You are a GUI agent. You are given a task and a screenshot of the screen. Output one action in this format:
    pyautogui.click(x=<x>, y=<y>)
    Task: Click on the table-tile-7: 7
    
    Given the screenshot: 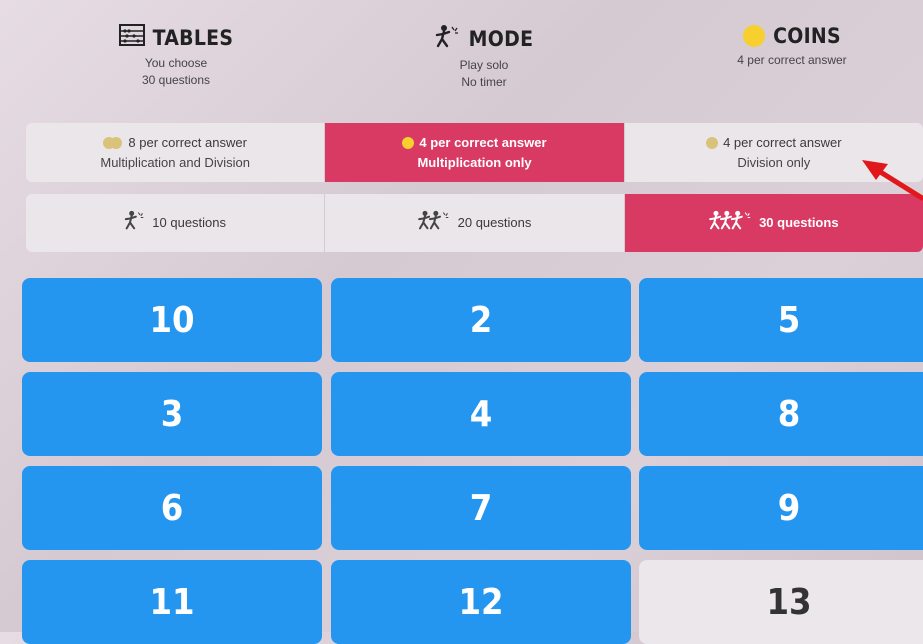 What is the action you would take?
    pyautogui.click(x=481, y=508)
    